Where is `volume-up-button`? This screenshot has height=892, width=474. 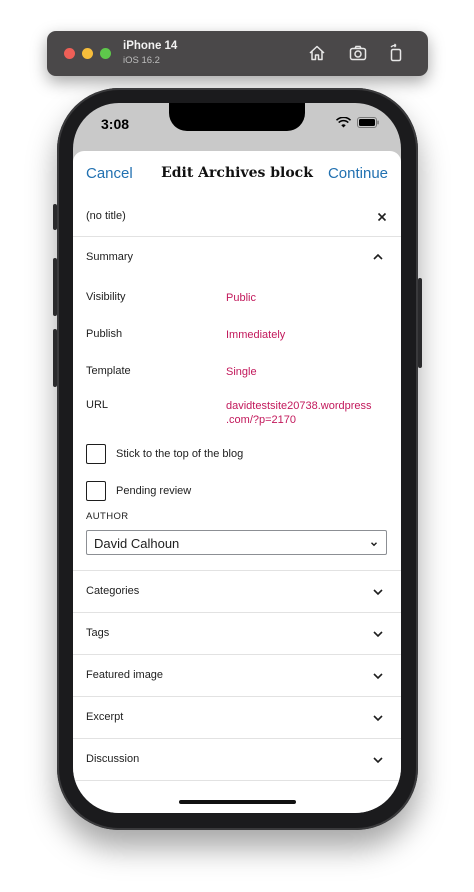 volume-up-button is located at coordinates (55, 287).